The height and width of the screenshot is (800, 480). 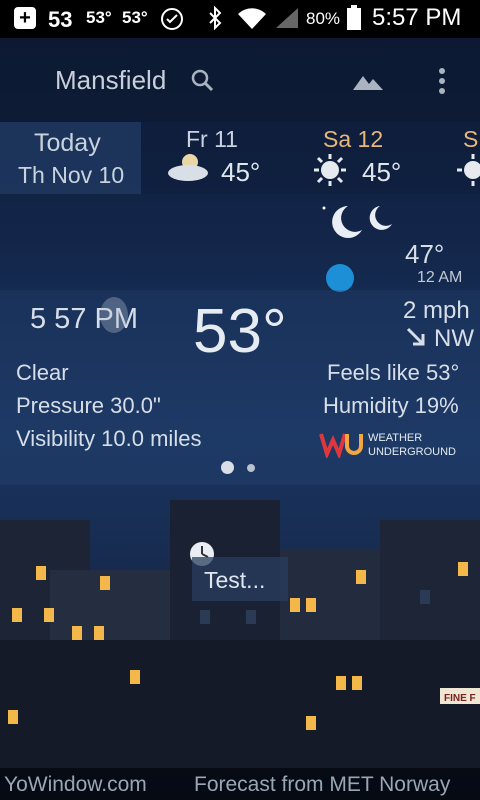 I want to click on shop-sign-text: FINE F, so click(x=460, y=698).